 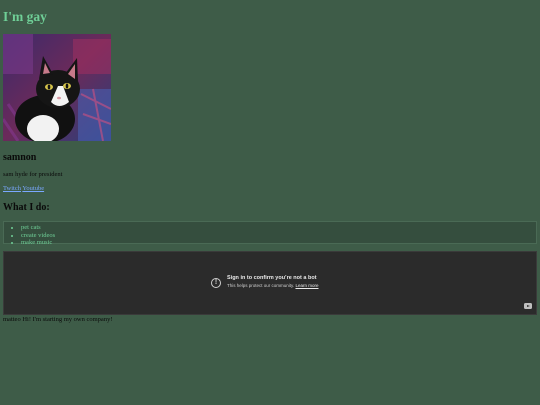 I want to click on bio: sam hyde for president, so click(x=33, y=174).